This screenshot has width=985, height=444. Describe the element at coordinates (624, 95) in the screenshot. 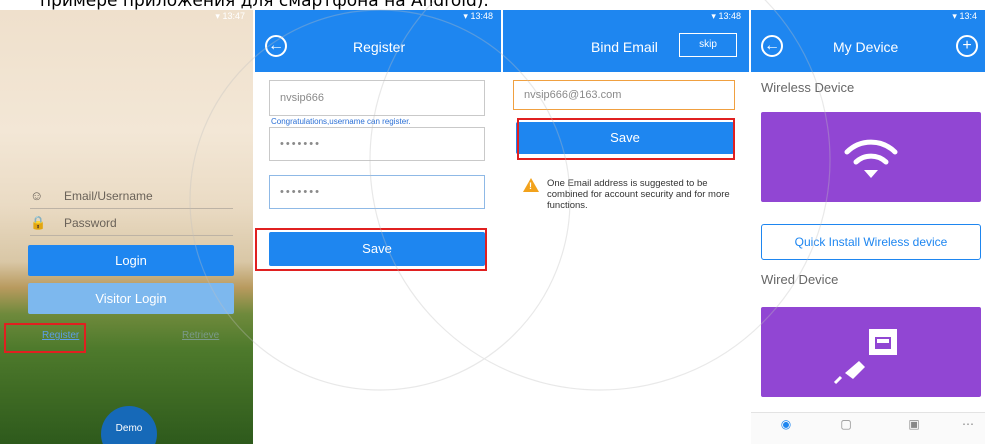

I see `email-field: nvsip666@163.com` at that location.